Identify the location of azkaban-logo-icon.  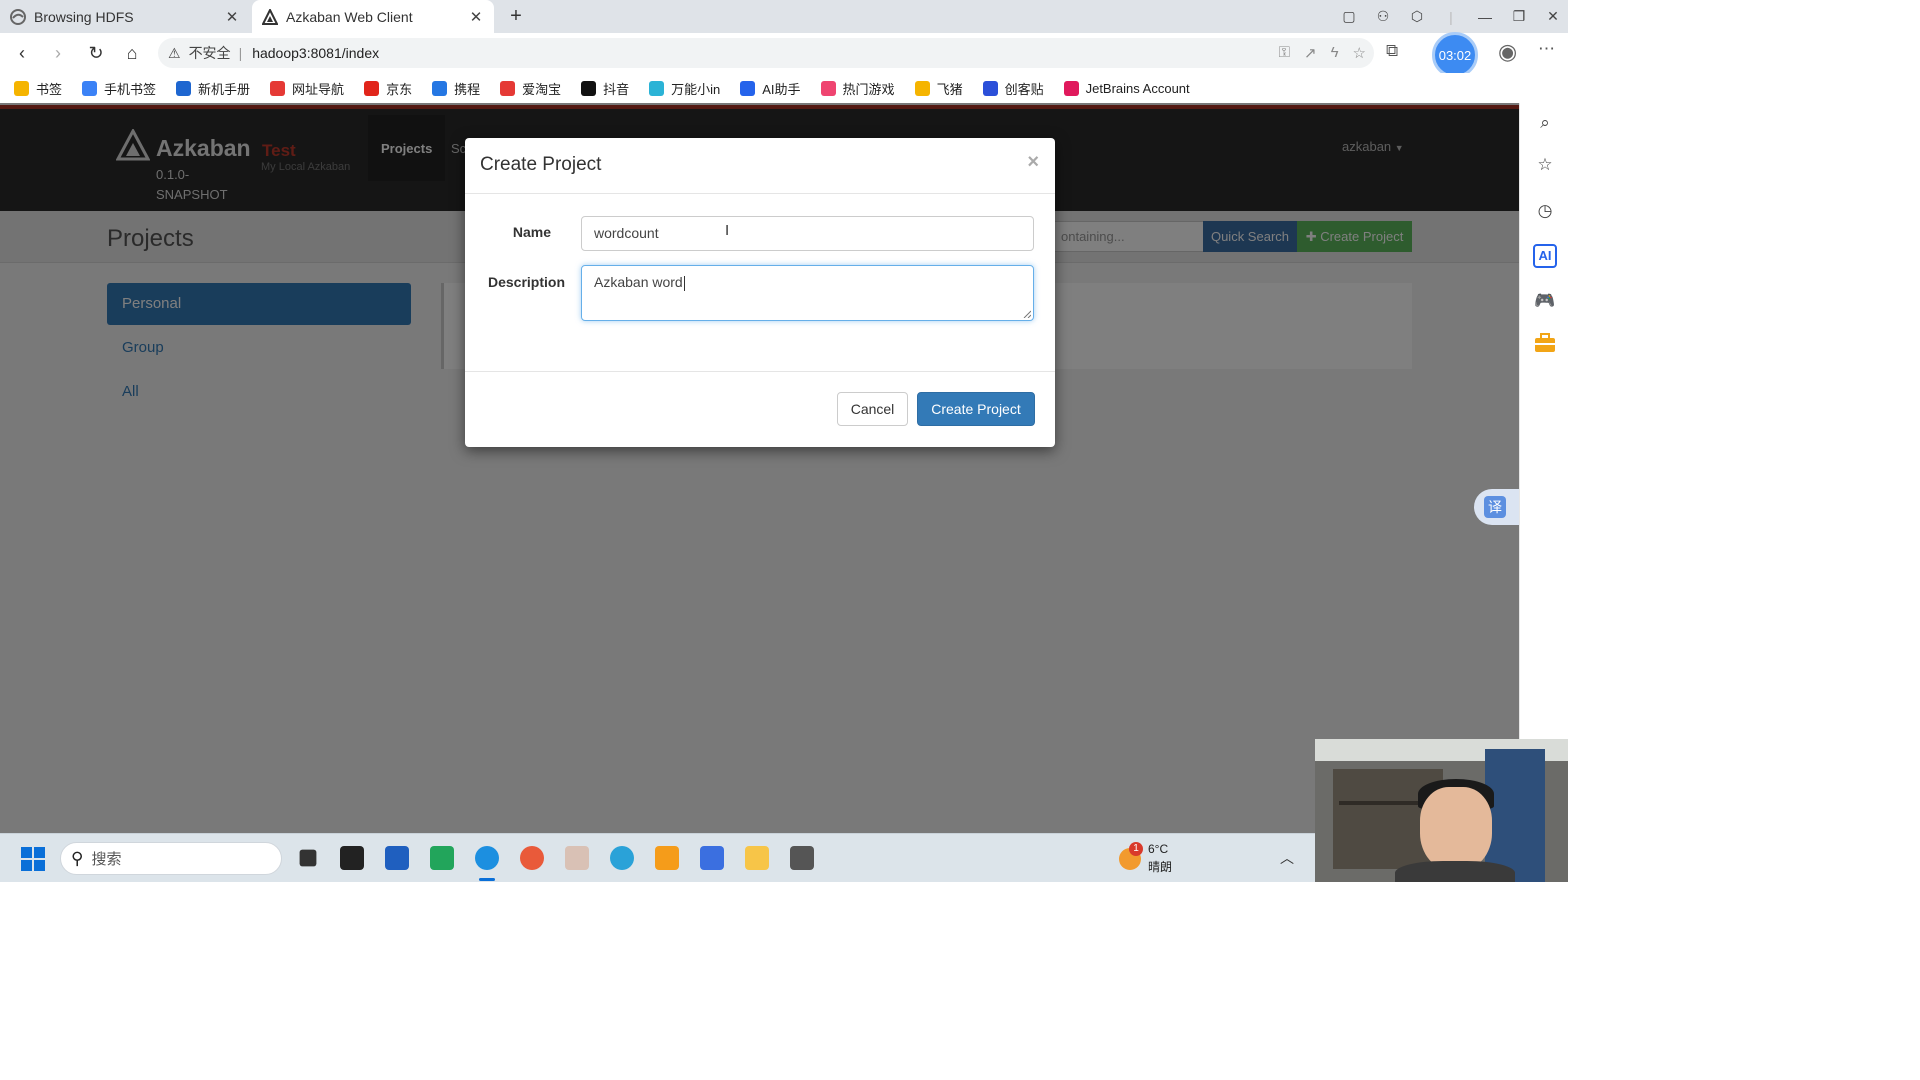
(270, 16).